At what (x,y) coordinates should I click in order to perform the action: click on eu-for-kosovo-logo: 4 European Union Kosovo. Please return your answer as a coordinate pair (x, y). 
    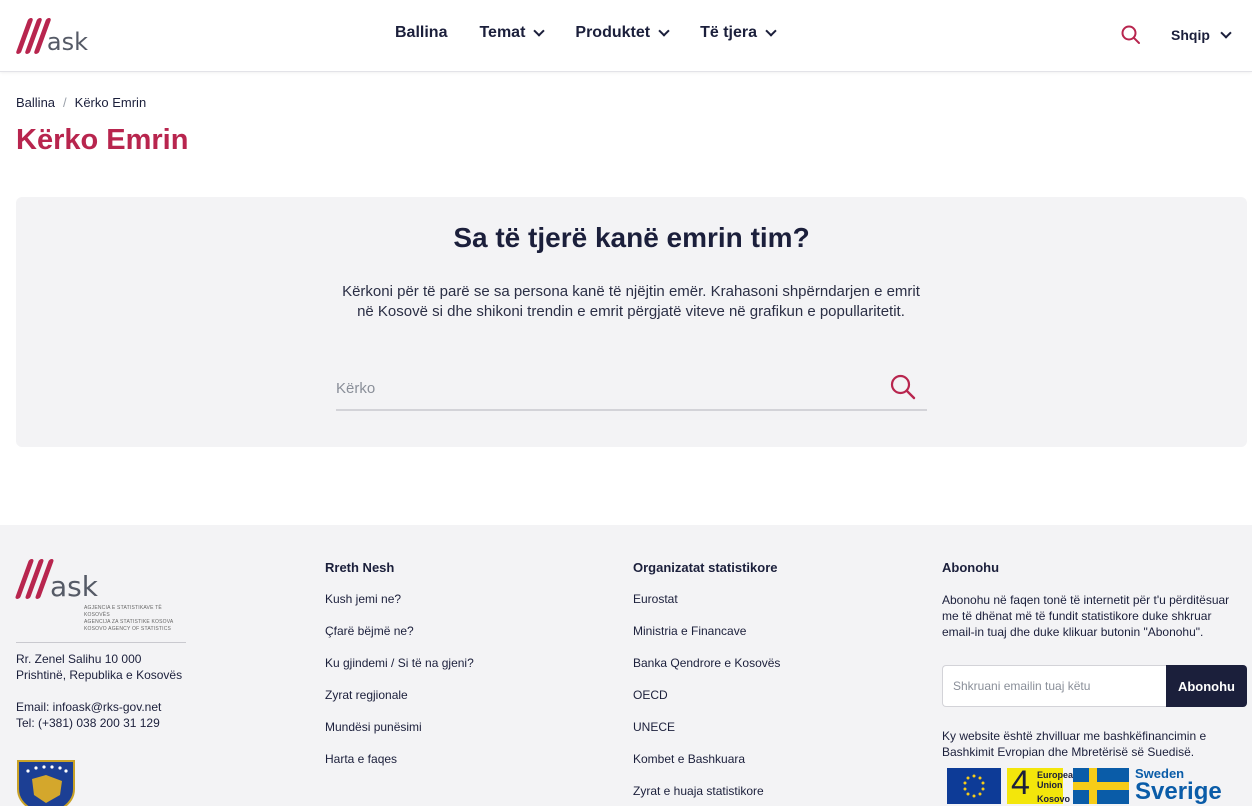
    Looking at the image, I should click on (1043, 784).